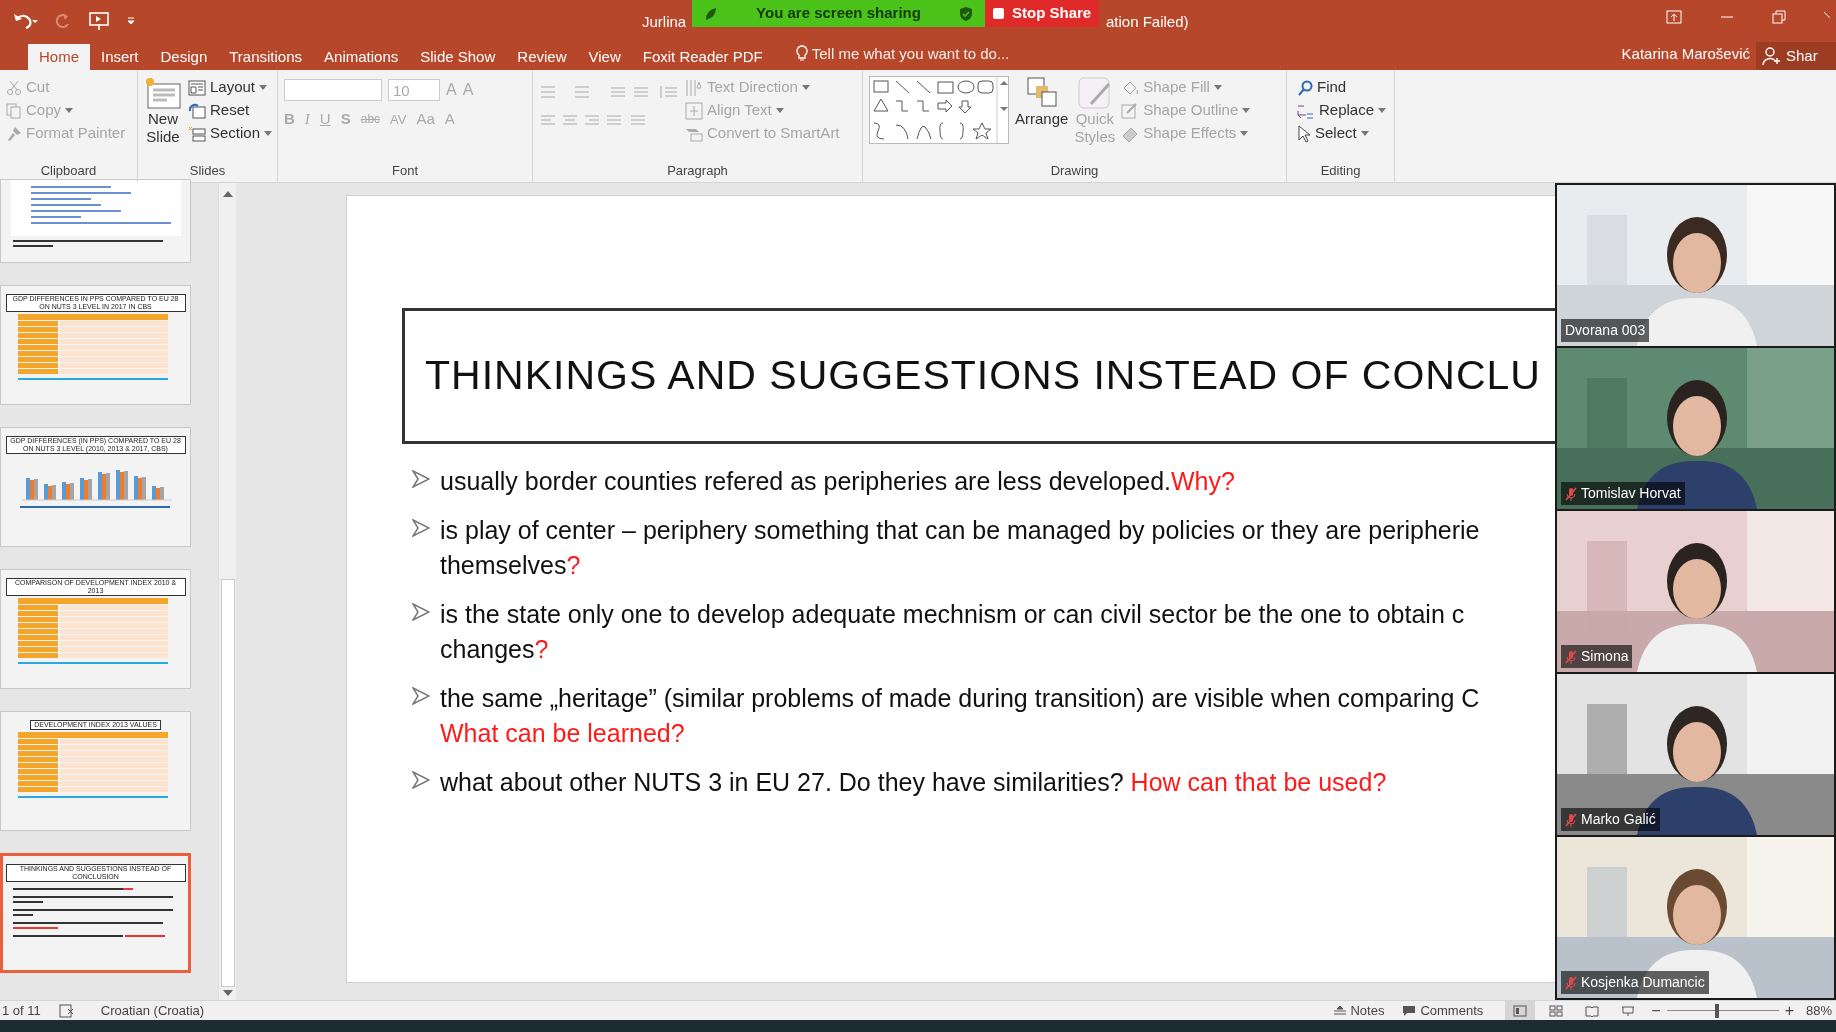 Image resolution: width=1836 pixels, height=1032 pixels. What do you see at coordinates (1656, 1010) in the screenshot?
I see `zoom-out-button: −` at bounding box center [1656, 1010].